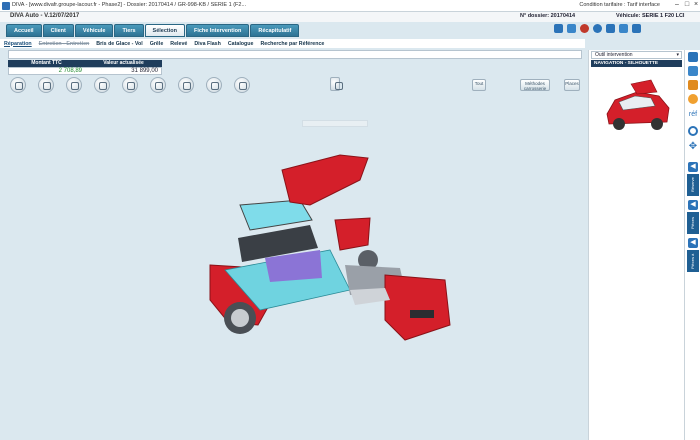  Describe the element at coordinates (352, 234) in the screenshot. I see `front-fender-part` at that location.